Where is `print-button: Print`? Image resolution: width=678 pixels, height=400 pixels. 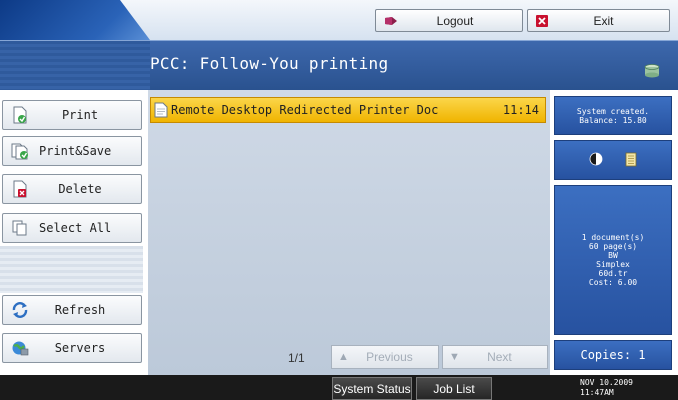
print-button: Print is located at coordinates (72, 115).